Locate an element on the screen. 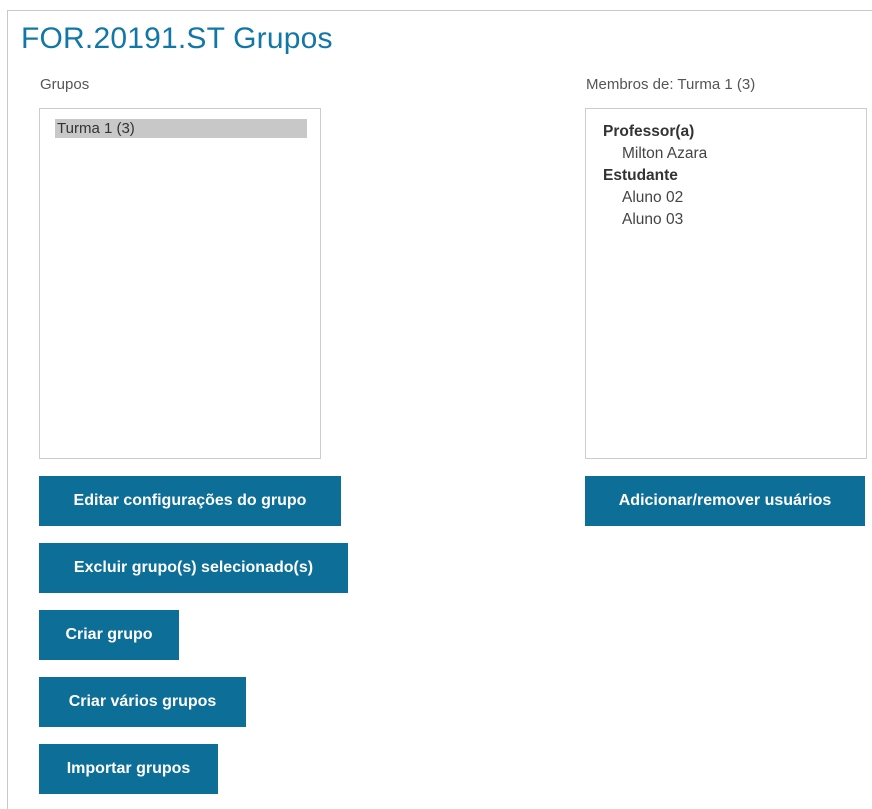 This screenshot has width=872, height=809. create-multiple-groups-button: Criar vários grupos is located at coordinates (142, 702).